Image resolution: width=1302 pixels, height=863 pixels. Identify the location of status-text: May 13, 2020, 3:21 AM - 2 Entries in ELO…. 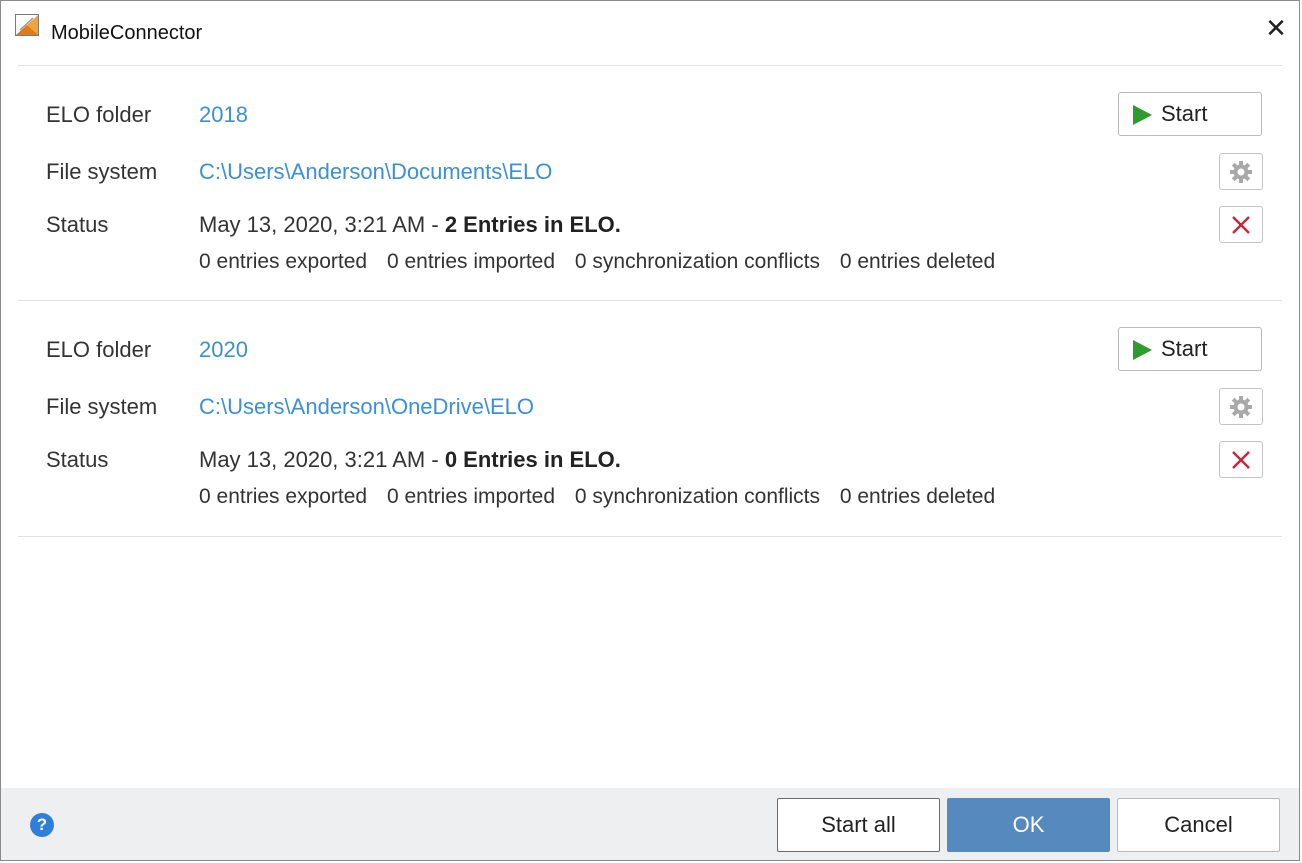
(410, 225).